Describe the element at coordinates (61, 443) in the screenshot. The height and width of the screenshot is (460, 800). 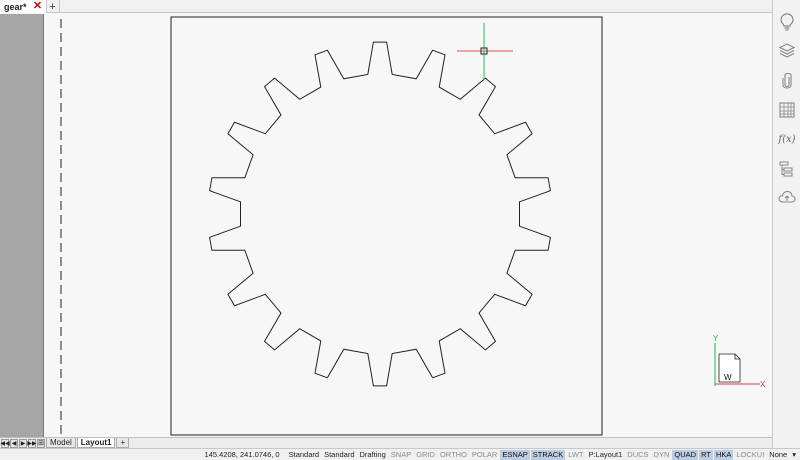
I see `tab-model: Model` at that location.